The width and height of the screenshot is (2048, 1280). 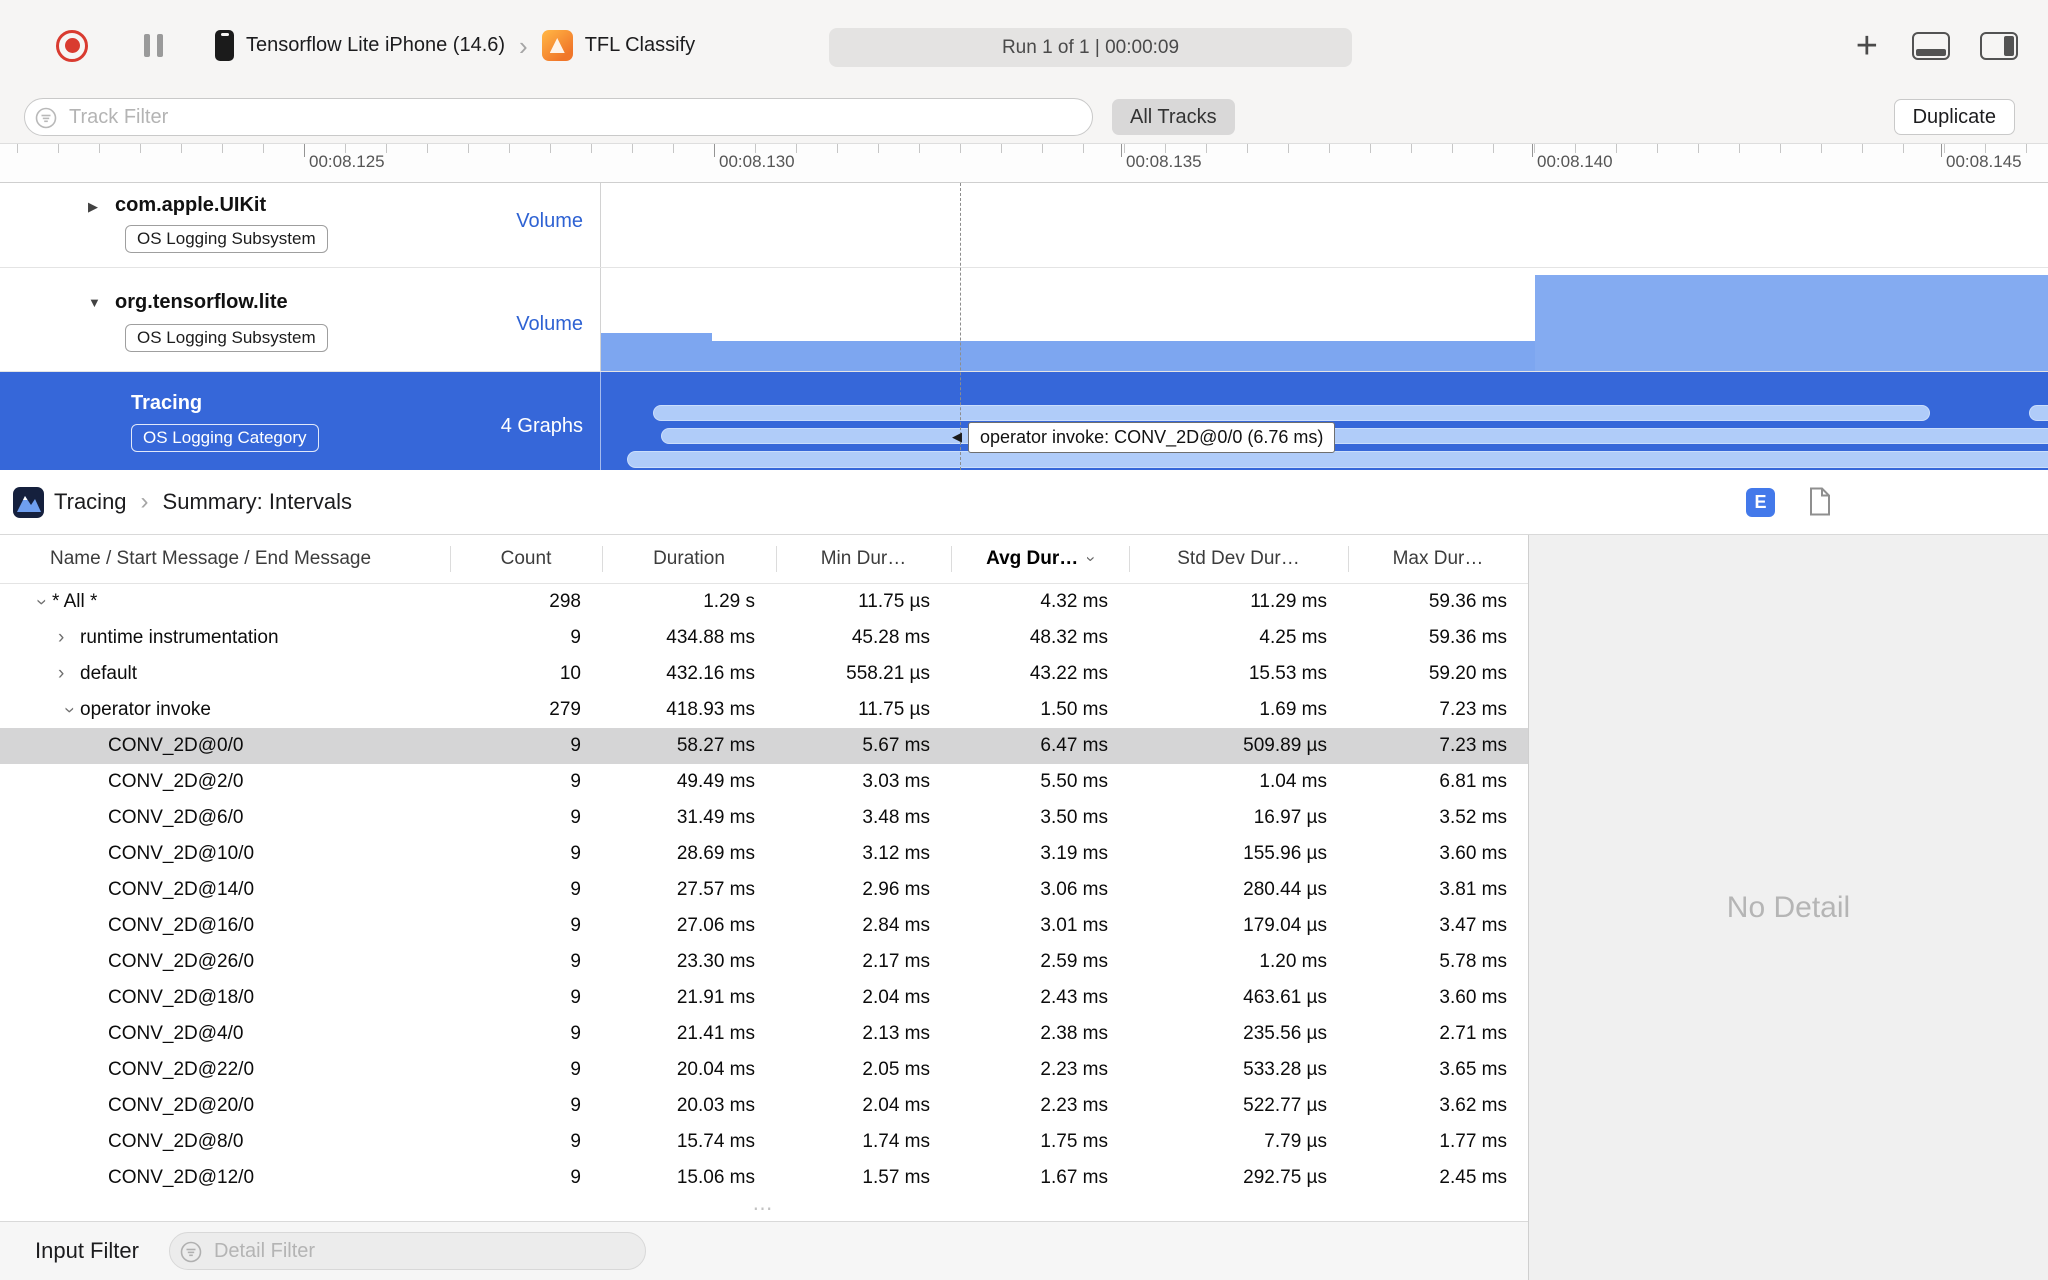 What do you see at coordinates (1954, 117) in the screenshot?
I see `duplicate-button: Duplicate` at bounding box center [1954, 117].